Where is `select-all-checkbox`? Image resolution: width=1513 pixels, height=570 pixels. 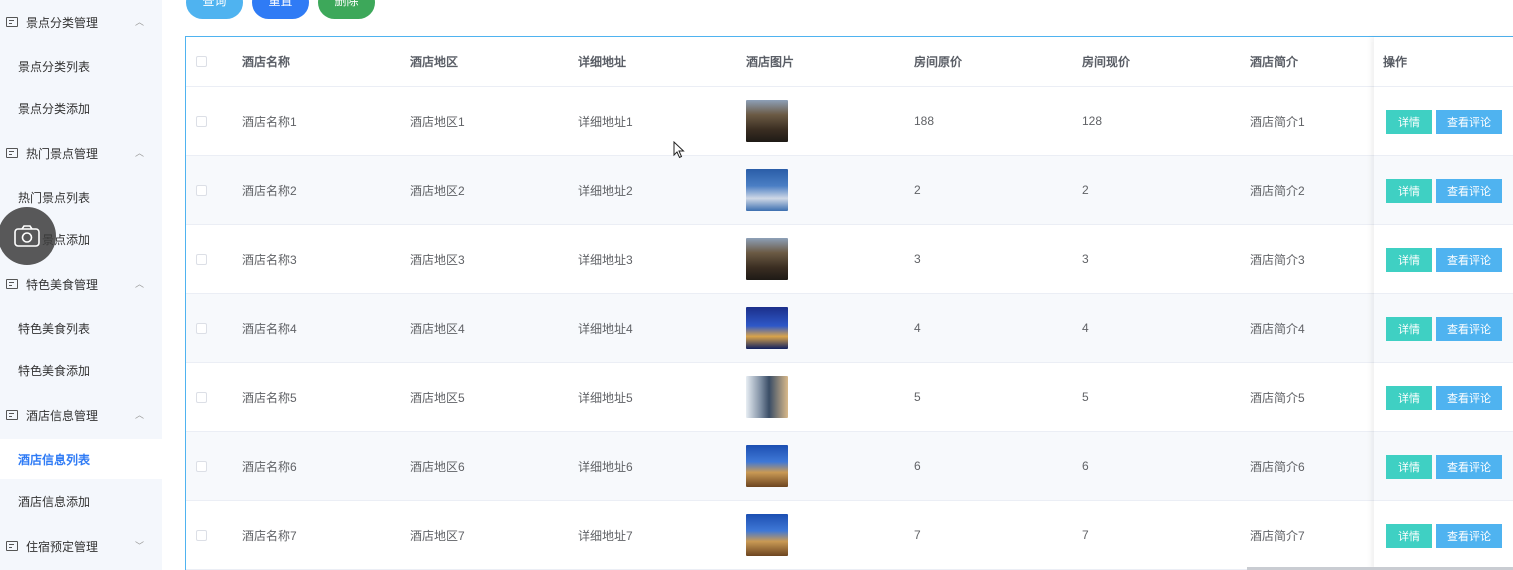 select-all-checkbox is located at coordinates (201, 61).